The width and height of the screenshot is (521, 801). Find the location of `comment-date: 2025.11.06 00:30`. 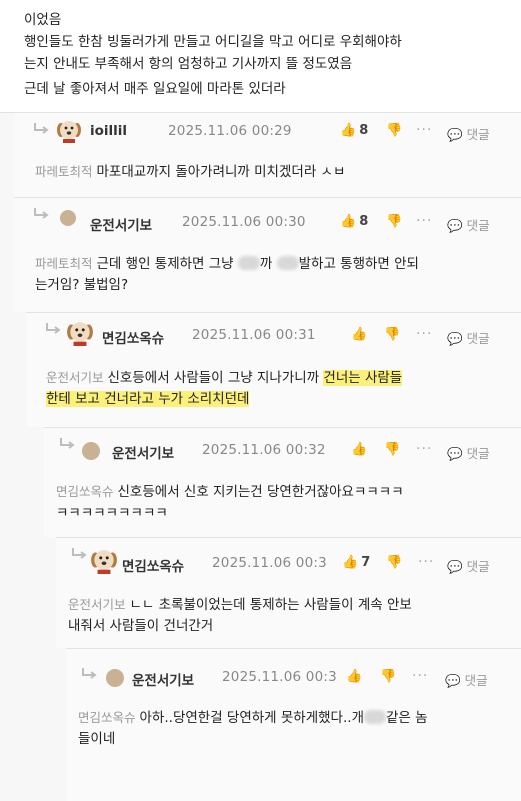

comment-date: 2025.11.06 00:30 is located at coordinates (244, 222).